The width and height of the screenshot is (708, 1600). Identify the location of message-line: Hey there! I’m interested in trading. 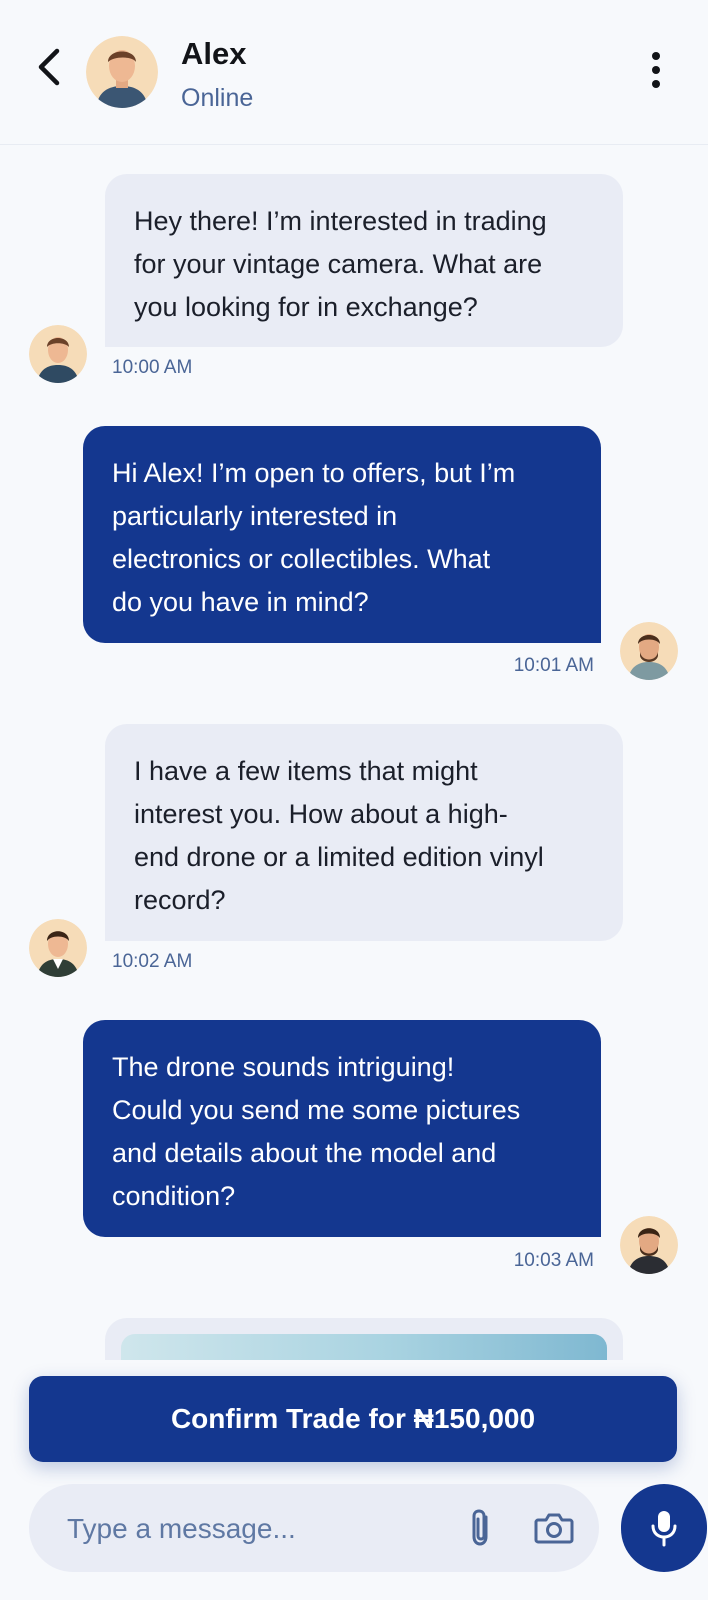
(340, 221).